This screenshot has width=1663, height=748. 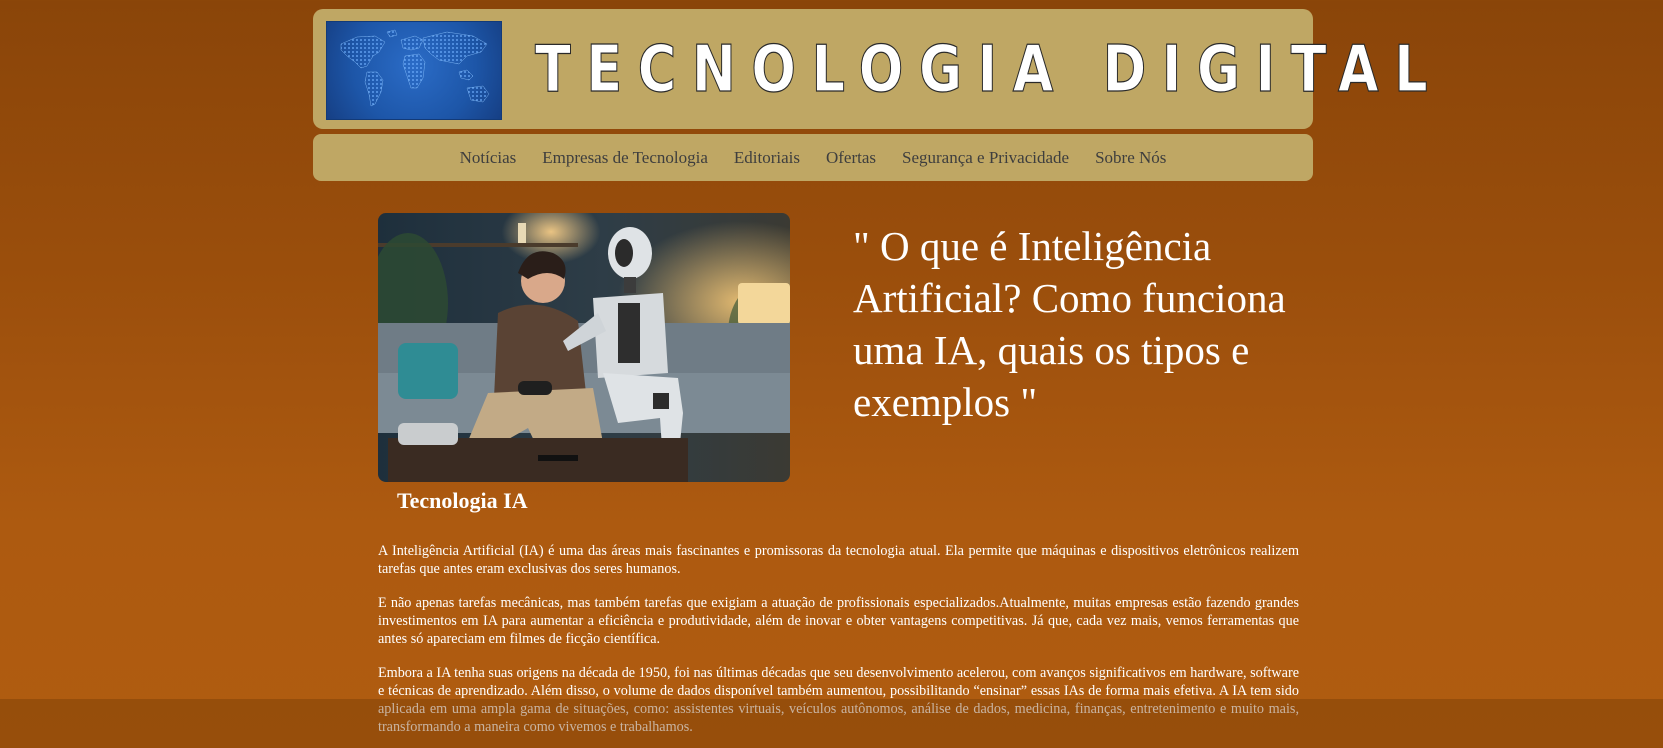 I want to click on hero-caption: Tecnologia IA, so click(x=462, y=500).